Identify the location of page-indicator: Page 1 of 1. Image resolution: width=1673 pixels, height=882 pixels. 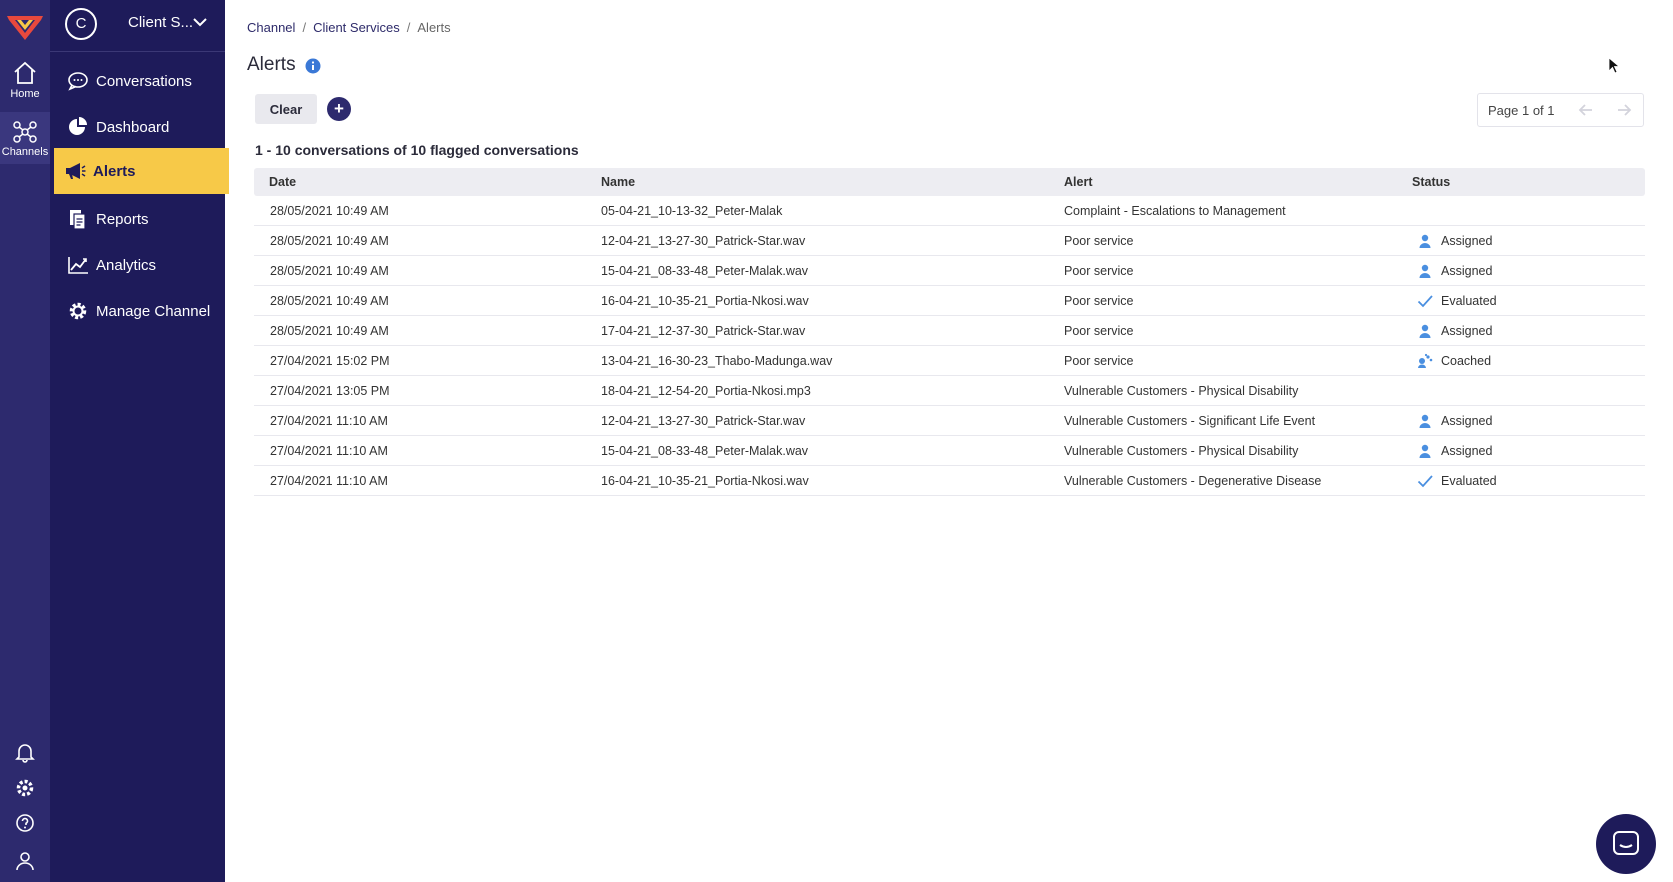
(1521, 110).